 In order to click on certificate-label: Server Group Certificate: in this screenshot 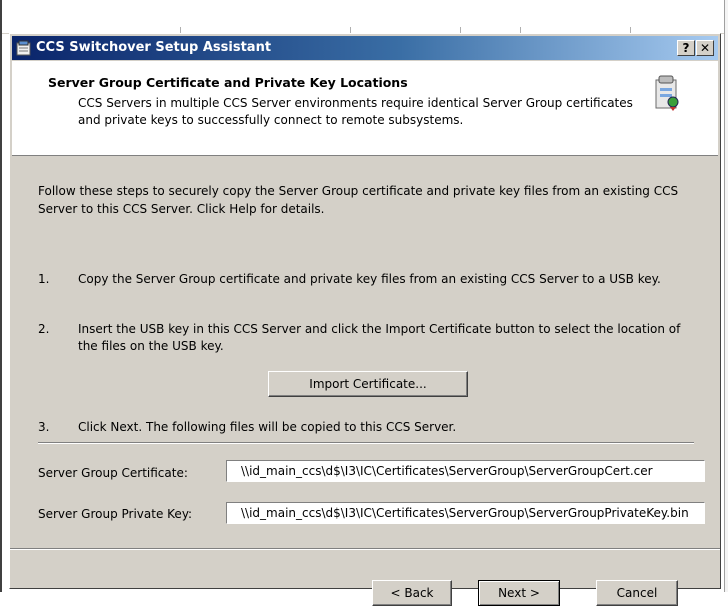, I will do `click(113, 473)`.